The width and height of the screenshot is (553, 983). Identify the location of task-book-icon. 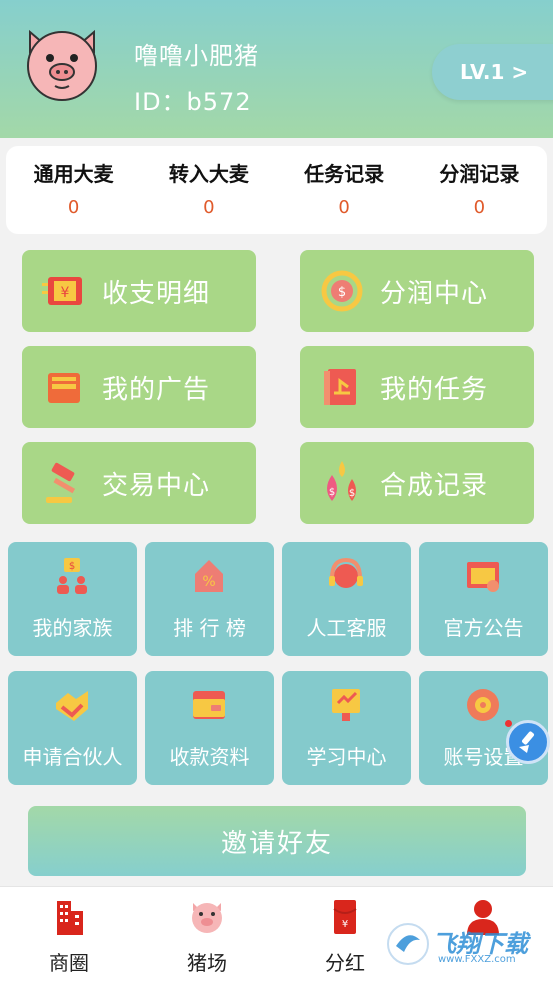
(340, 387).